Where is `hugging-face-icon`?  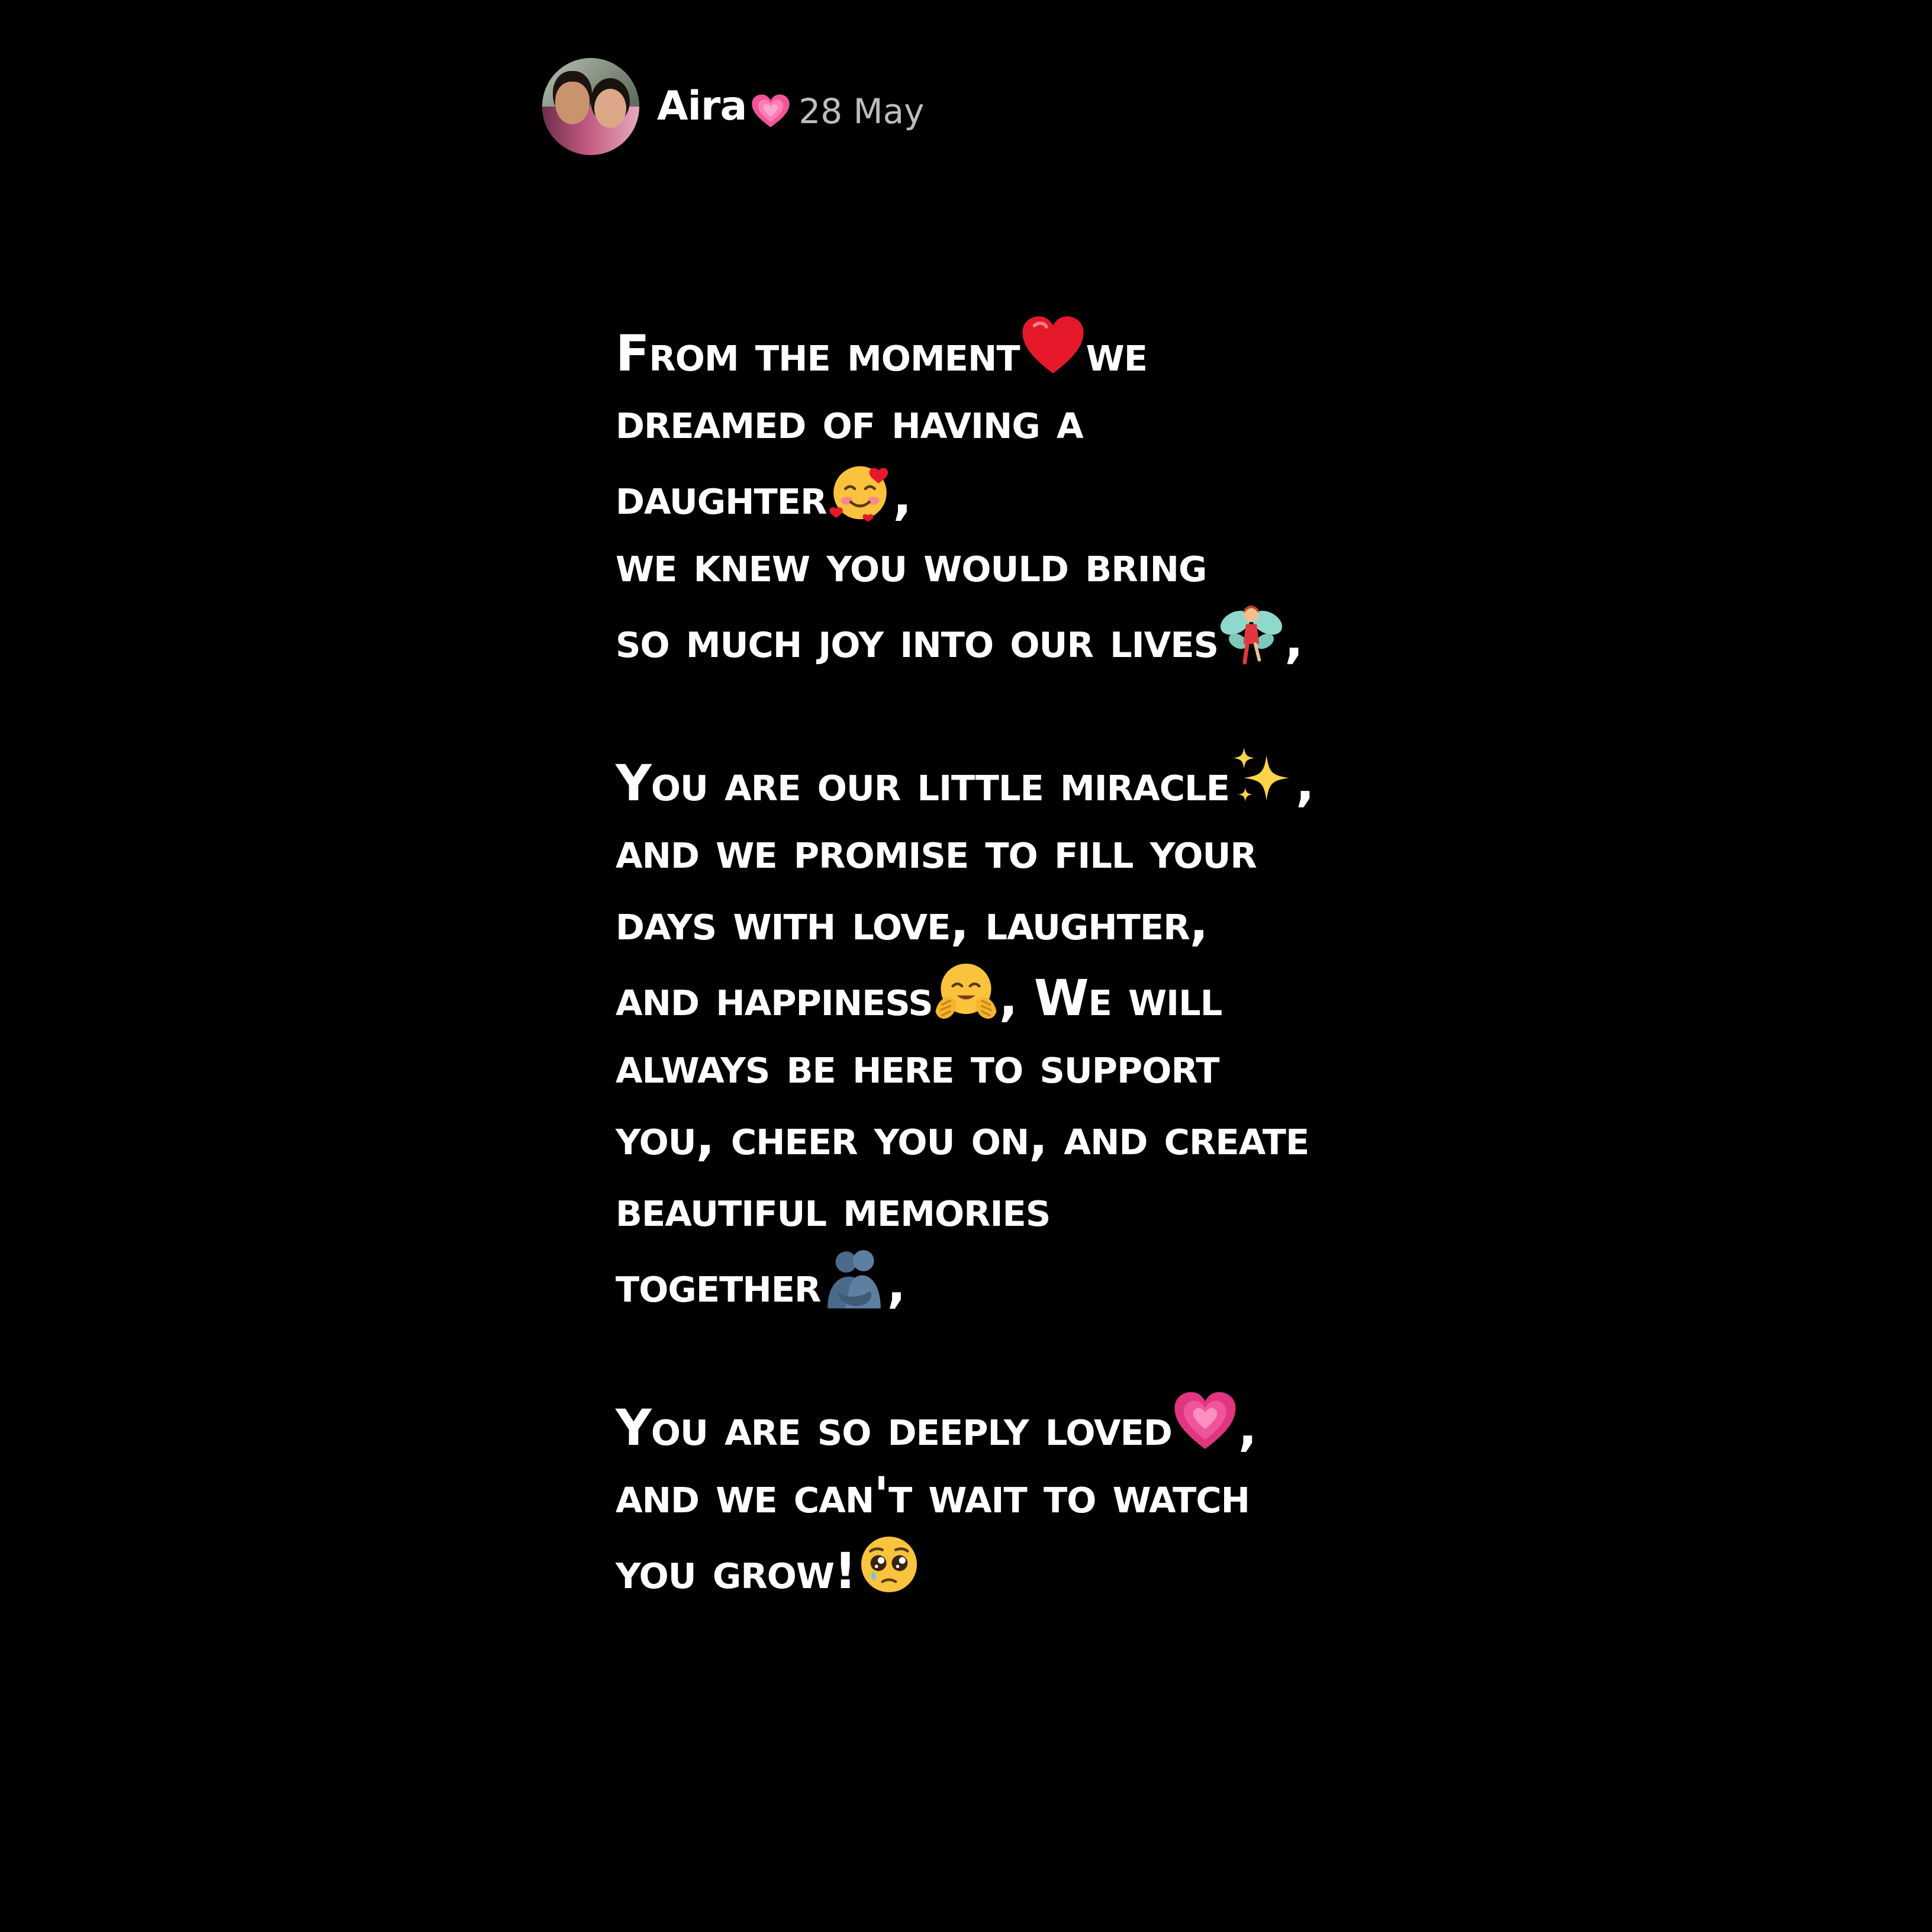 hugging-face-icon is located at coordinates (966, 992).